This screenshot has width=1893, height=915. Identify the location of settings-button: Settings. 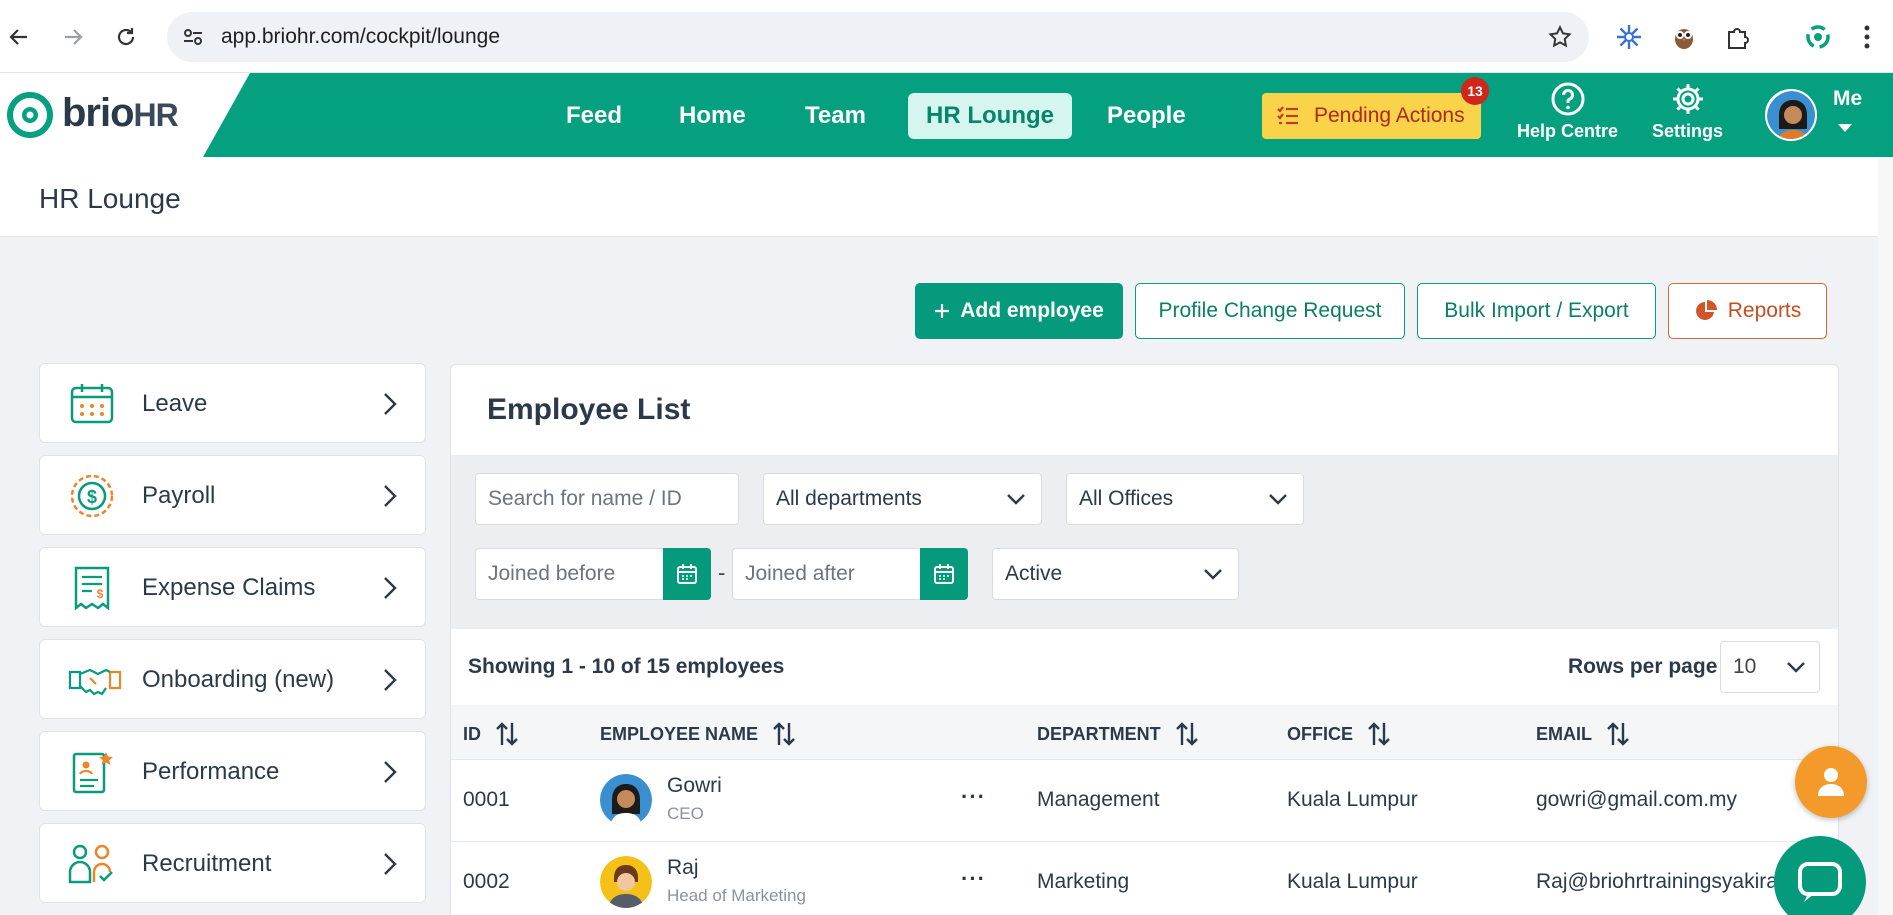
(1687, 111).